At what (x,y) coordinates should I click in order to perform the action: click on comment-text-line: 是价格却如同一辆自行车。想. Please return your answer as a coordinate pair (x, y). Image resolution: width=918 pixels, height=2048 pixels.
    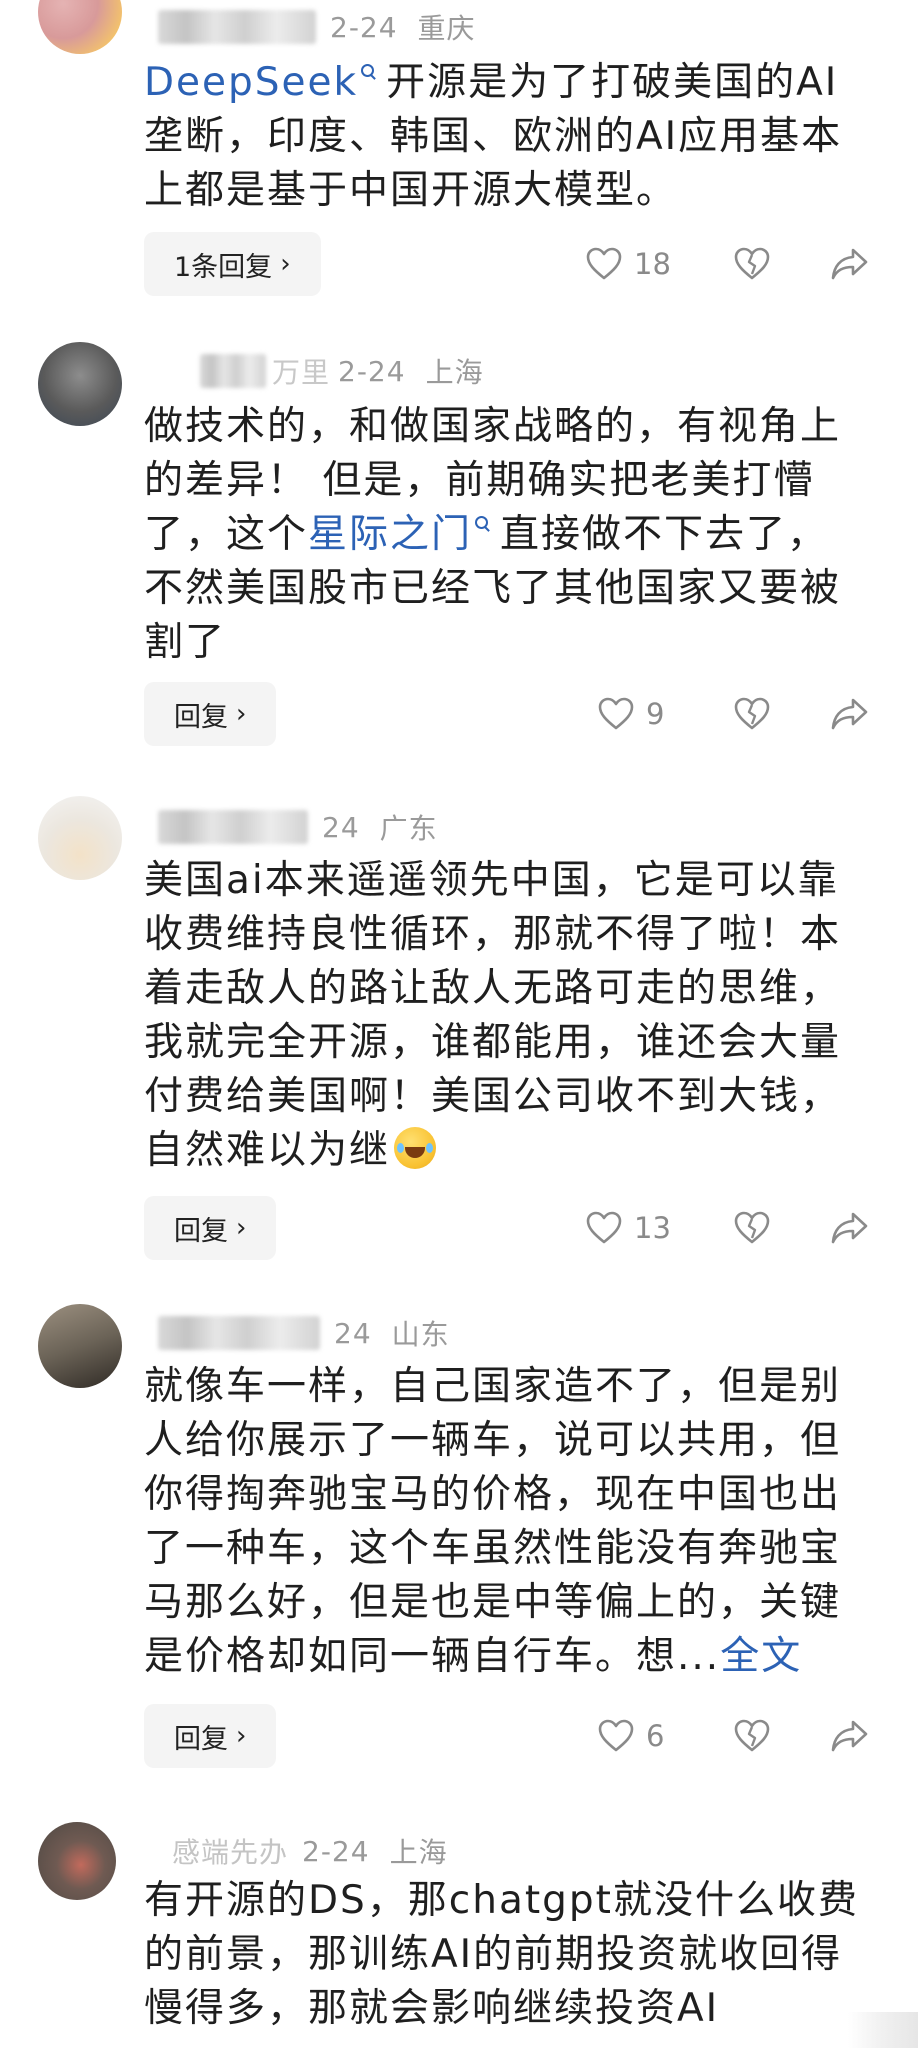
    Looking at the image, I should click on (411, 1656).